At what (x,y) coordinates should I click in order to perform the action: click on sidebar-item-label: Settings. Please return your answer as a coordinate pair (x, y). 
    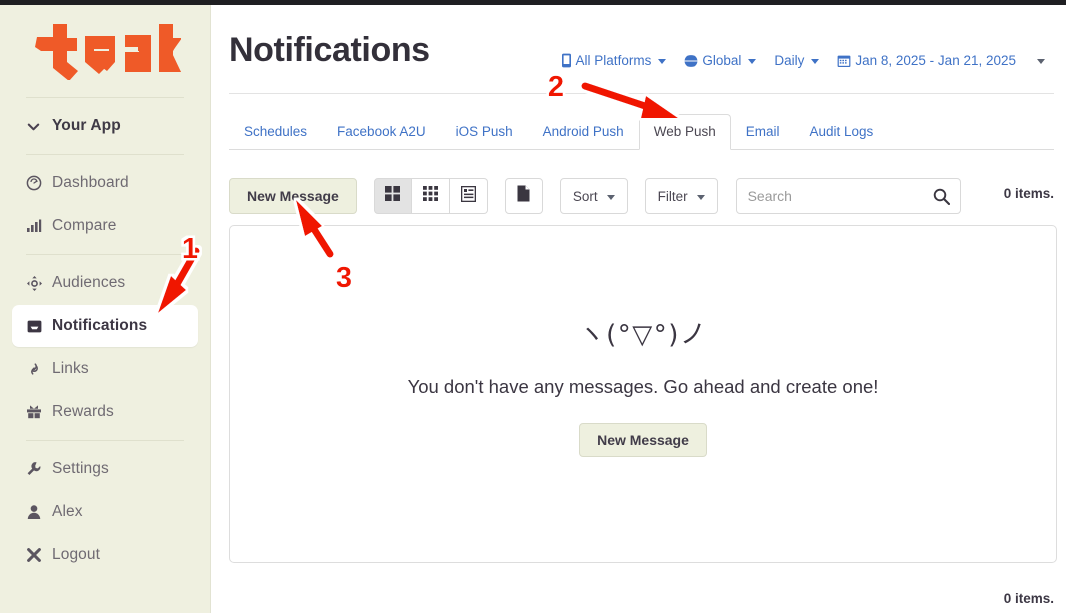
    Looking at the image, I should click on (80, 468).